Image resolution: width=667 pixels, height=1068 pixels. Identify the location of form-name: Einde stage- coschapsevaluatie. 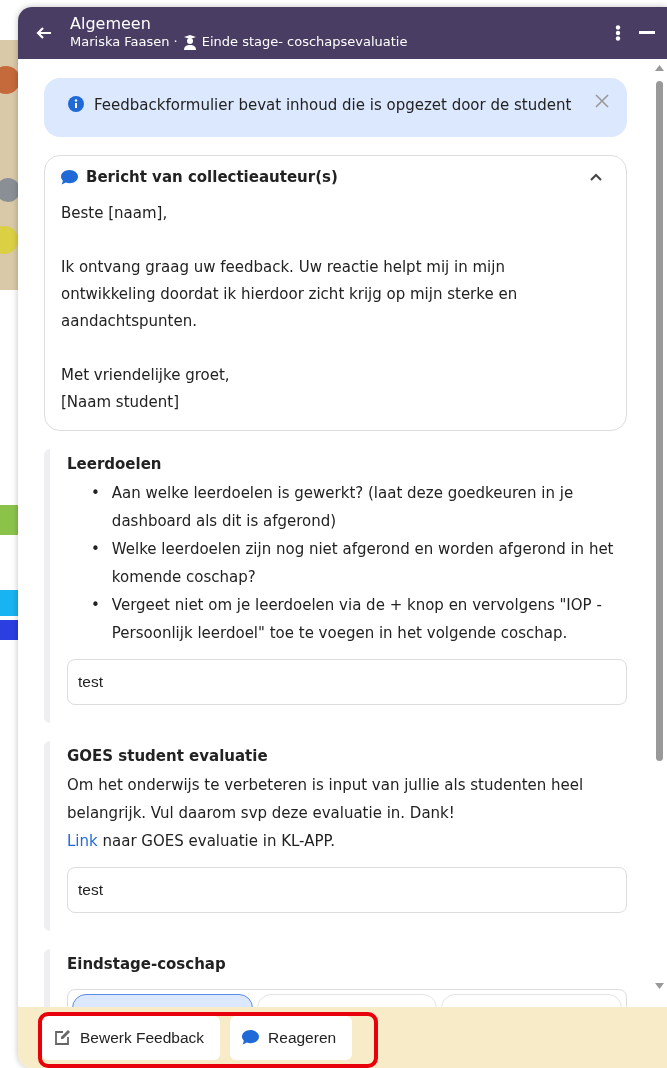
(304, 42).